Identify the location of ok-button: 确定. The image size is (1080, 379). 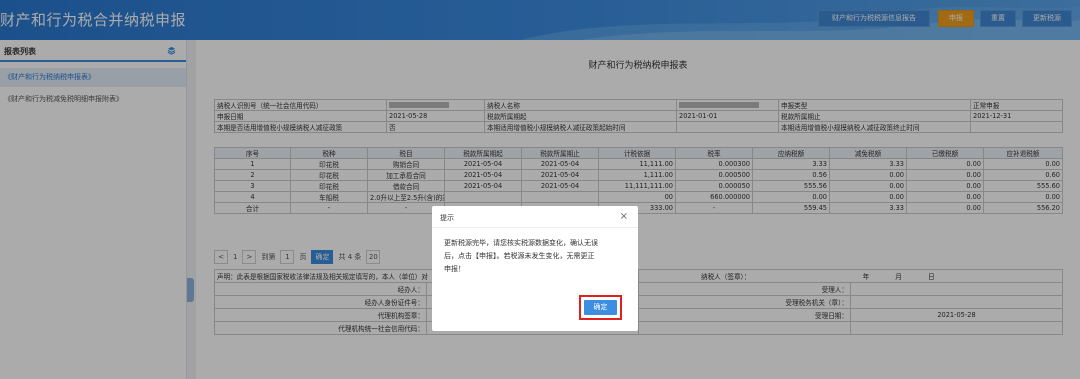
(600, 307).